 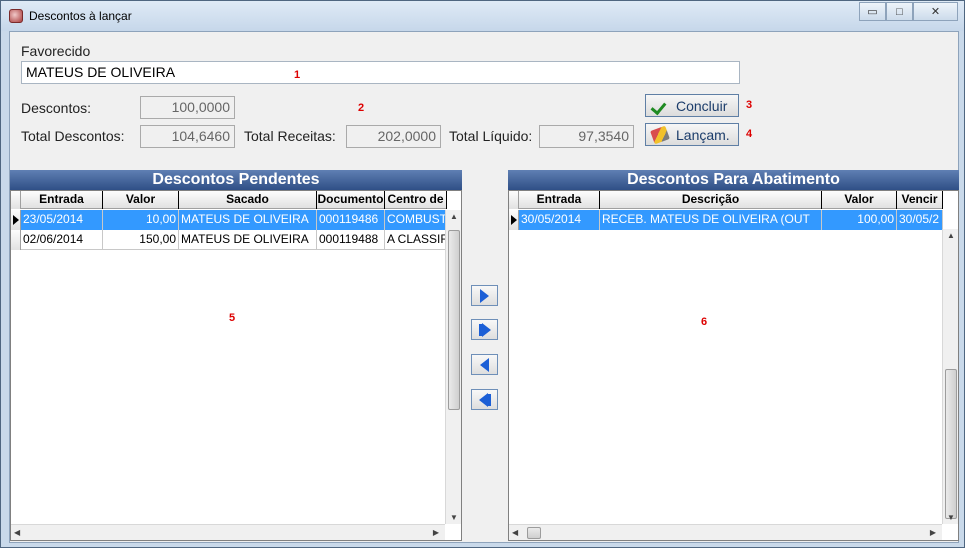 What do you see at coordinates (56, 51) in the screenshot?
I see `favorecido-label: Favorecido` at bounding box center [56, 51].